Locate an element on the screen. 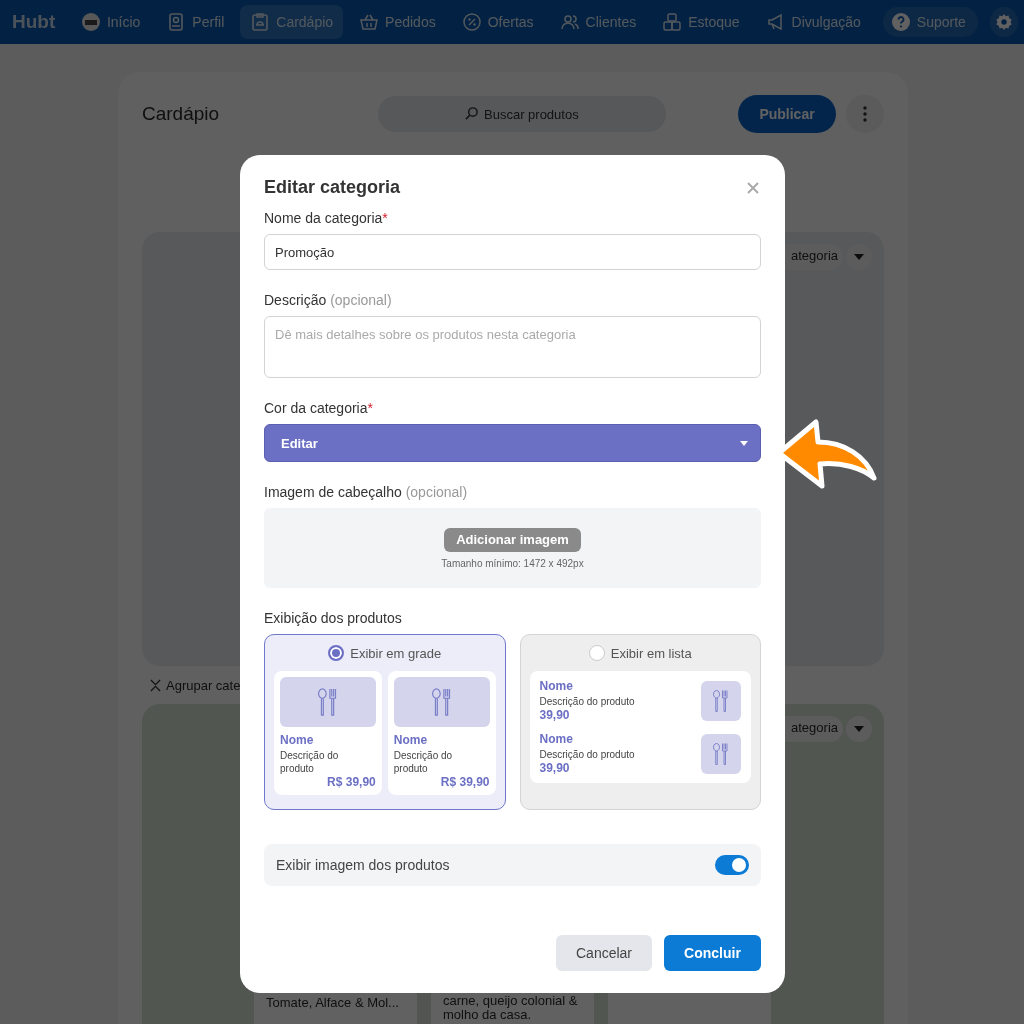  section-label: Exibição dos produtos is located at coordinates (333, 618).